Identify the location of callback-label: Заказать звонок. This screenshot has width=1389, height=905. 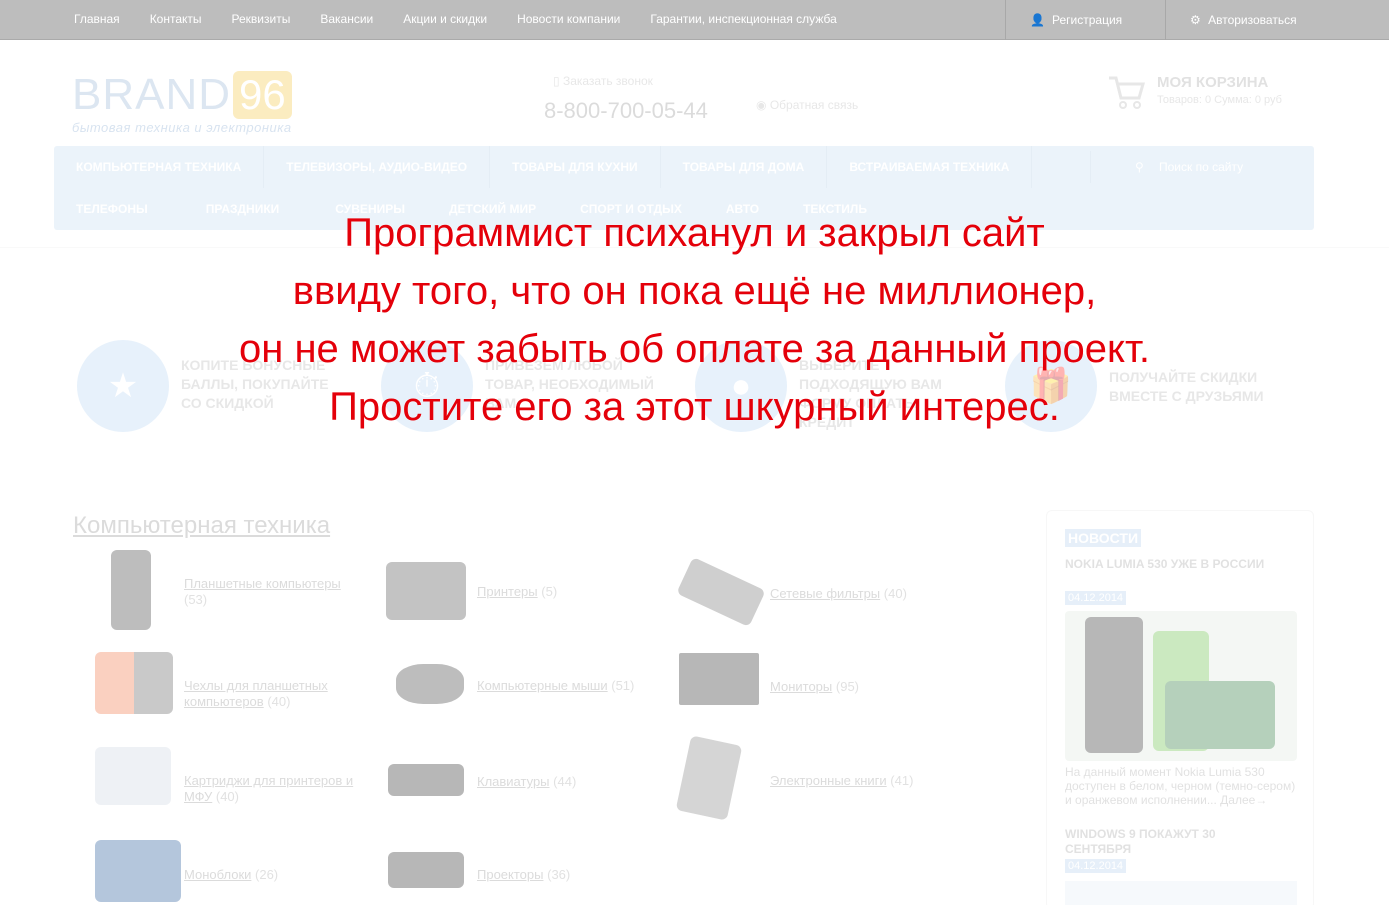
(607, 81).